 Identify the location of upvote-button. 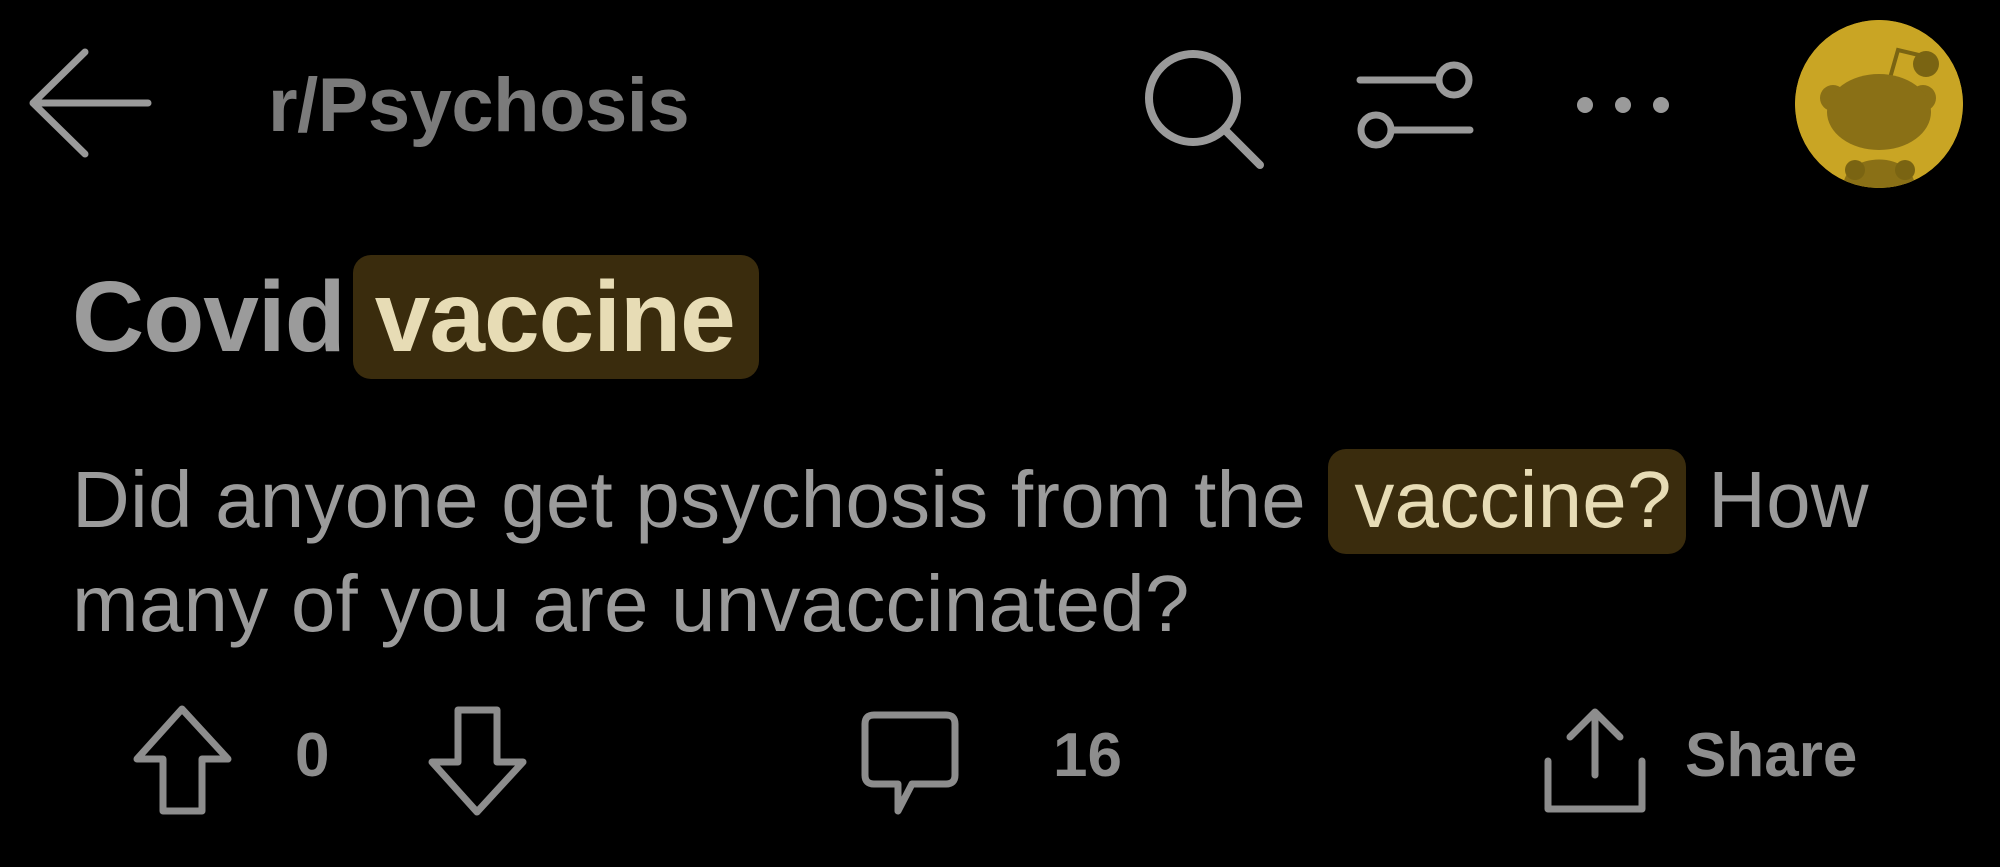
(182, 760).